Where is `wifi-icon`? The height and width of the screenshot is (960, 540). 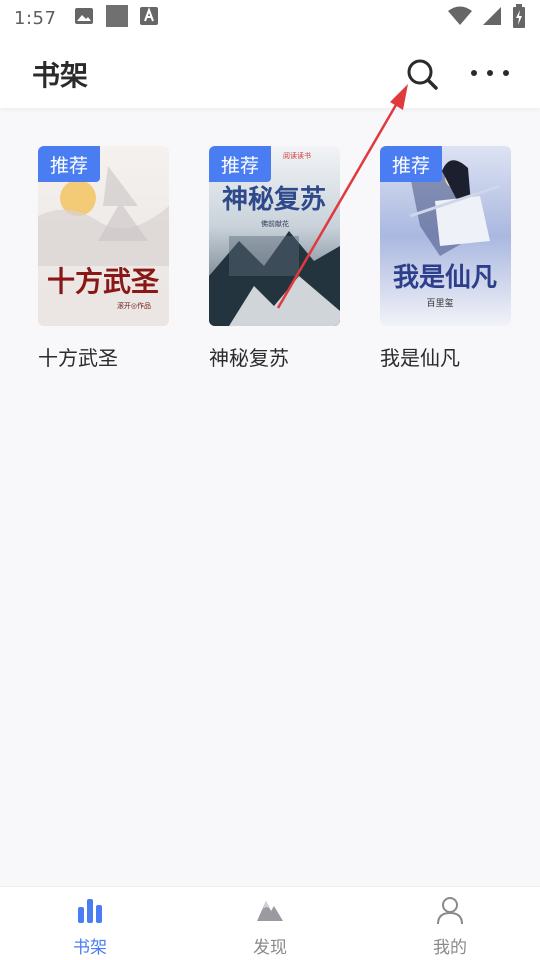 wifi-icon is located at coordinates (460, 18).